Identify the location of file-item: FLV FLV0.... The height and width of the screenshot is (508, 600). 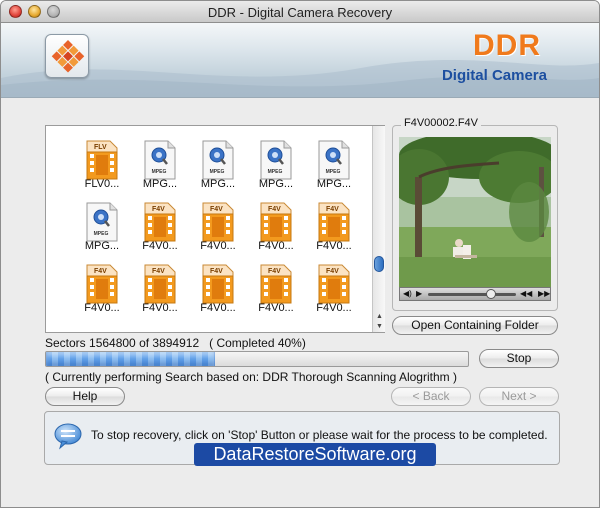
(102, 165).